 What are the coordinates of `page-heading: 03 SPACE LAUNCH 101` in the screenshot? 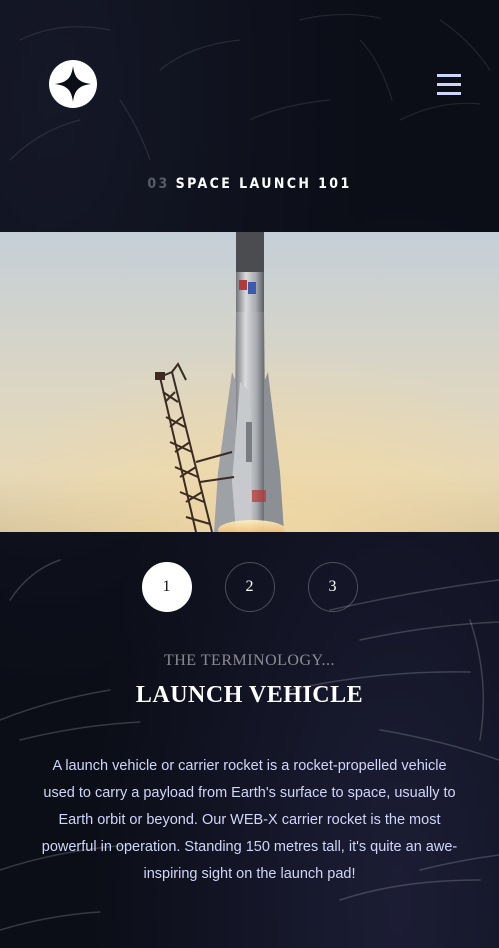 It's located at (249, 184).